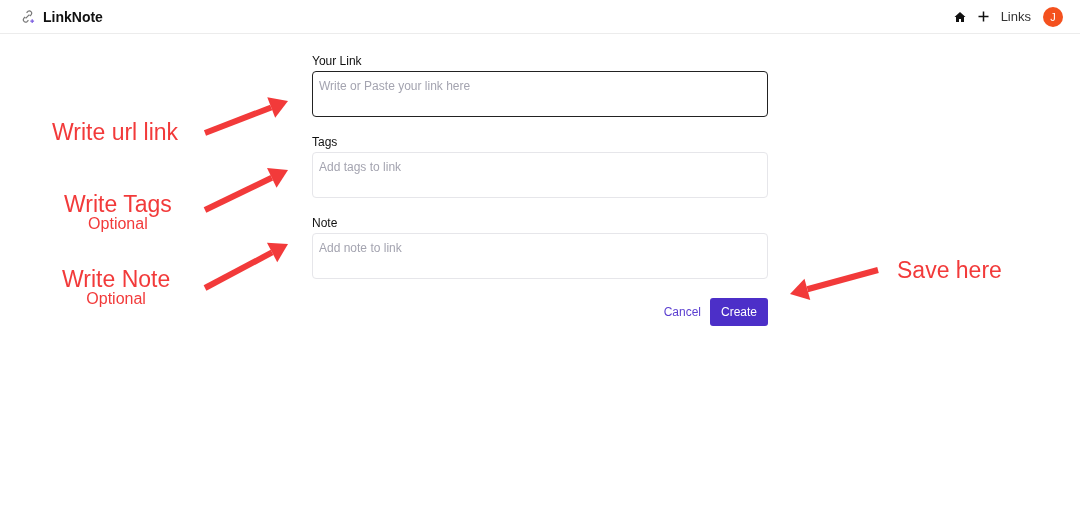 The height and width of the screenshot is (520, 1080). What do you see at coordinates (949, 270) in the screenshot?
I see `annotation-text: Save here` at bounding box center [949, 270].